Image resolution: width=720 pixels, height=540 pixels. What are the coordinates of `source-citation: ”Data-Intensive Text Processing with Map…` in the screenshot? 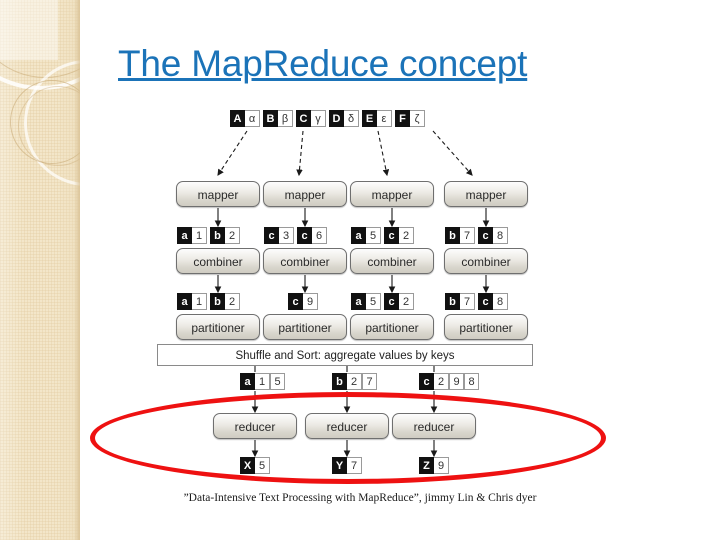 It's located at (360, 498).